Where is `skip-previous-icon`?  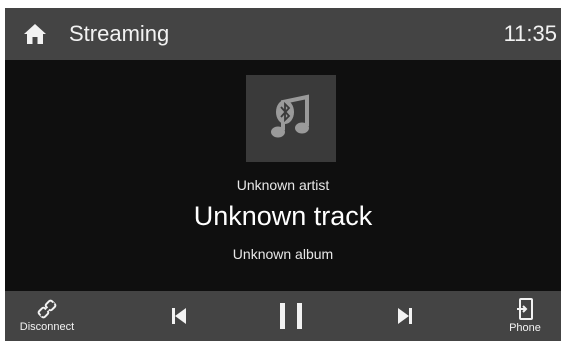 skip-previous-icon is located at coordinates (179, 316).